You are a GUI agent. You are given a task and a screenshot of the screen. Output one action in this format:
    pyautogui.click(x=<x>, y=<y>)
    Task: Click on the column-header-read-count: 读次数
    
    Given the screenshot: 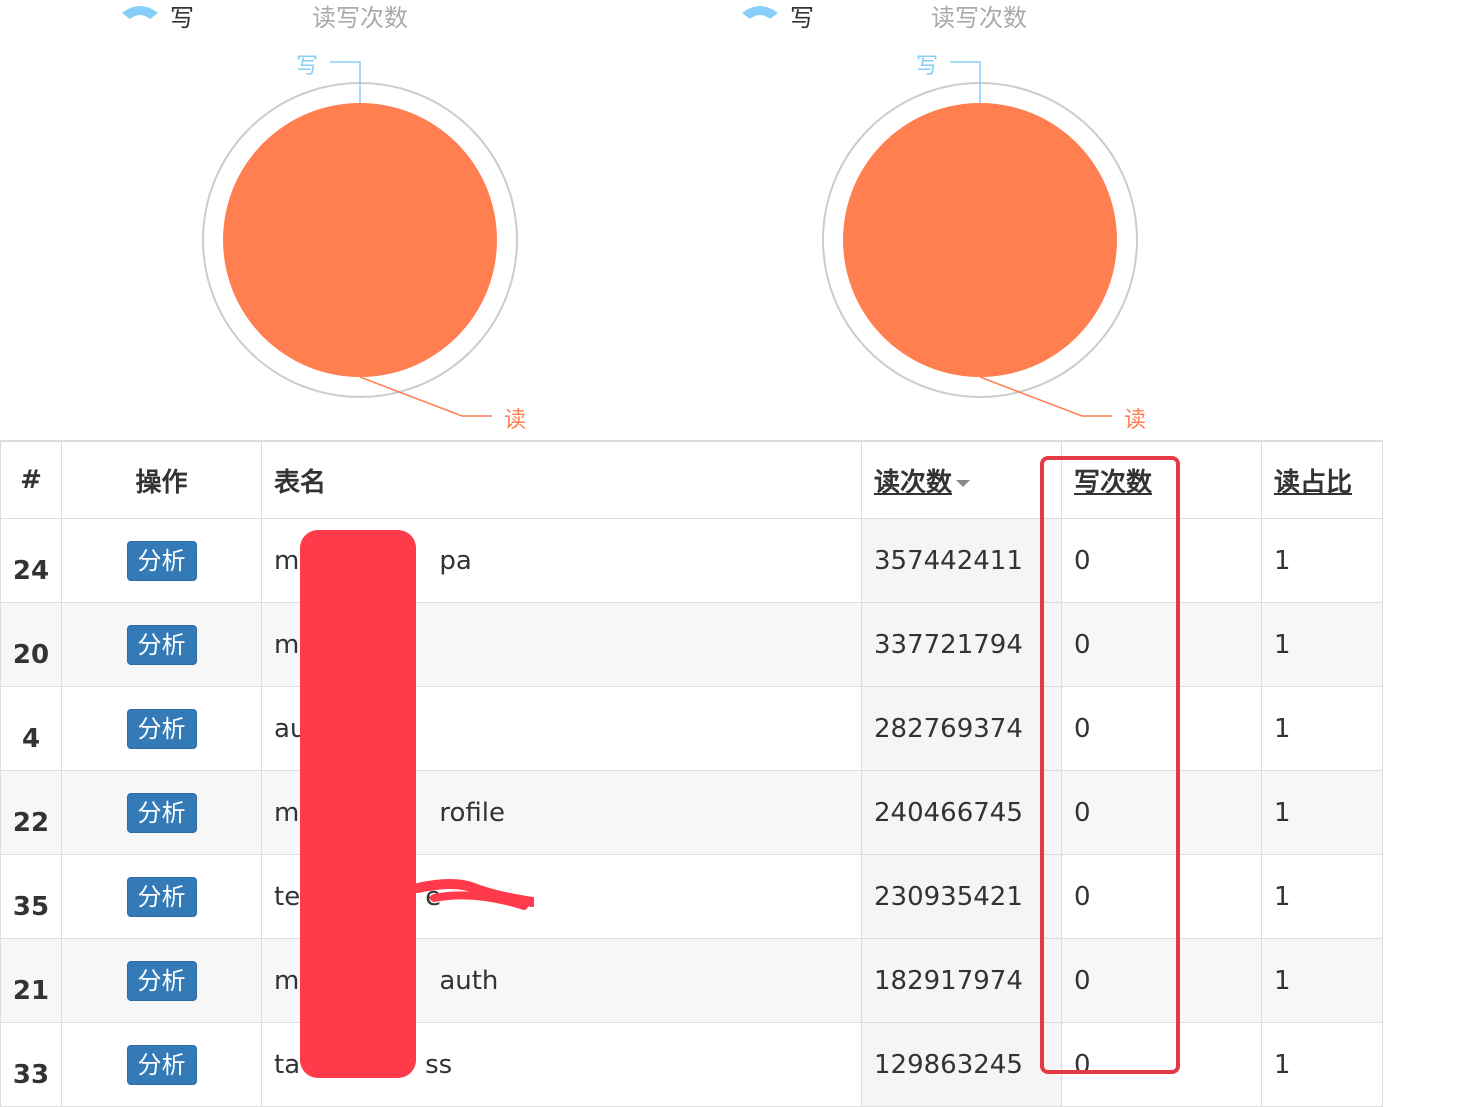 What is the action you would take?
    pyautogui.click(x=961, y=479)
    